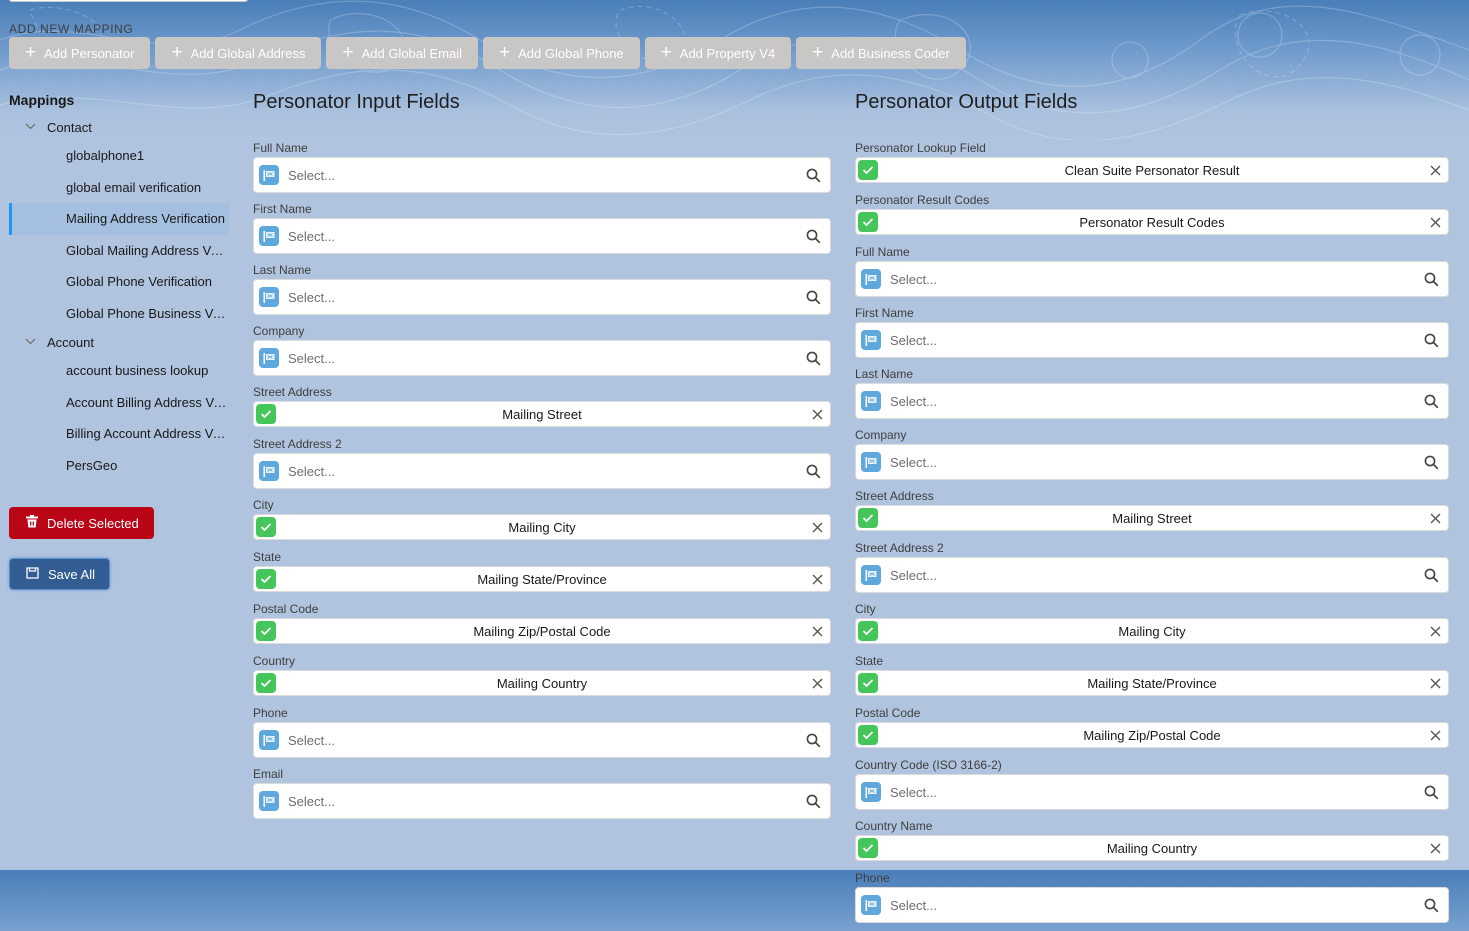 The image size is (1469, 931). I want to click on tree-item: Global Phone Verification, so click(119, 282).